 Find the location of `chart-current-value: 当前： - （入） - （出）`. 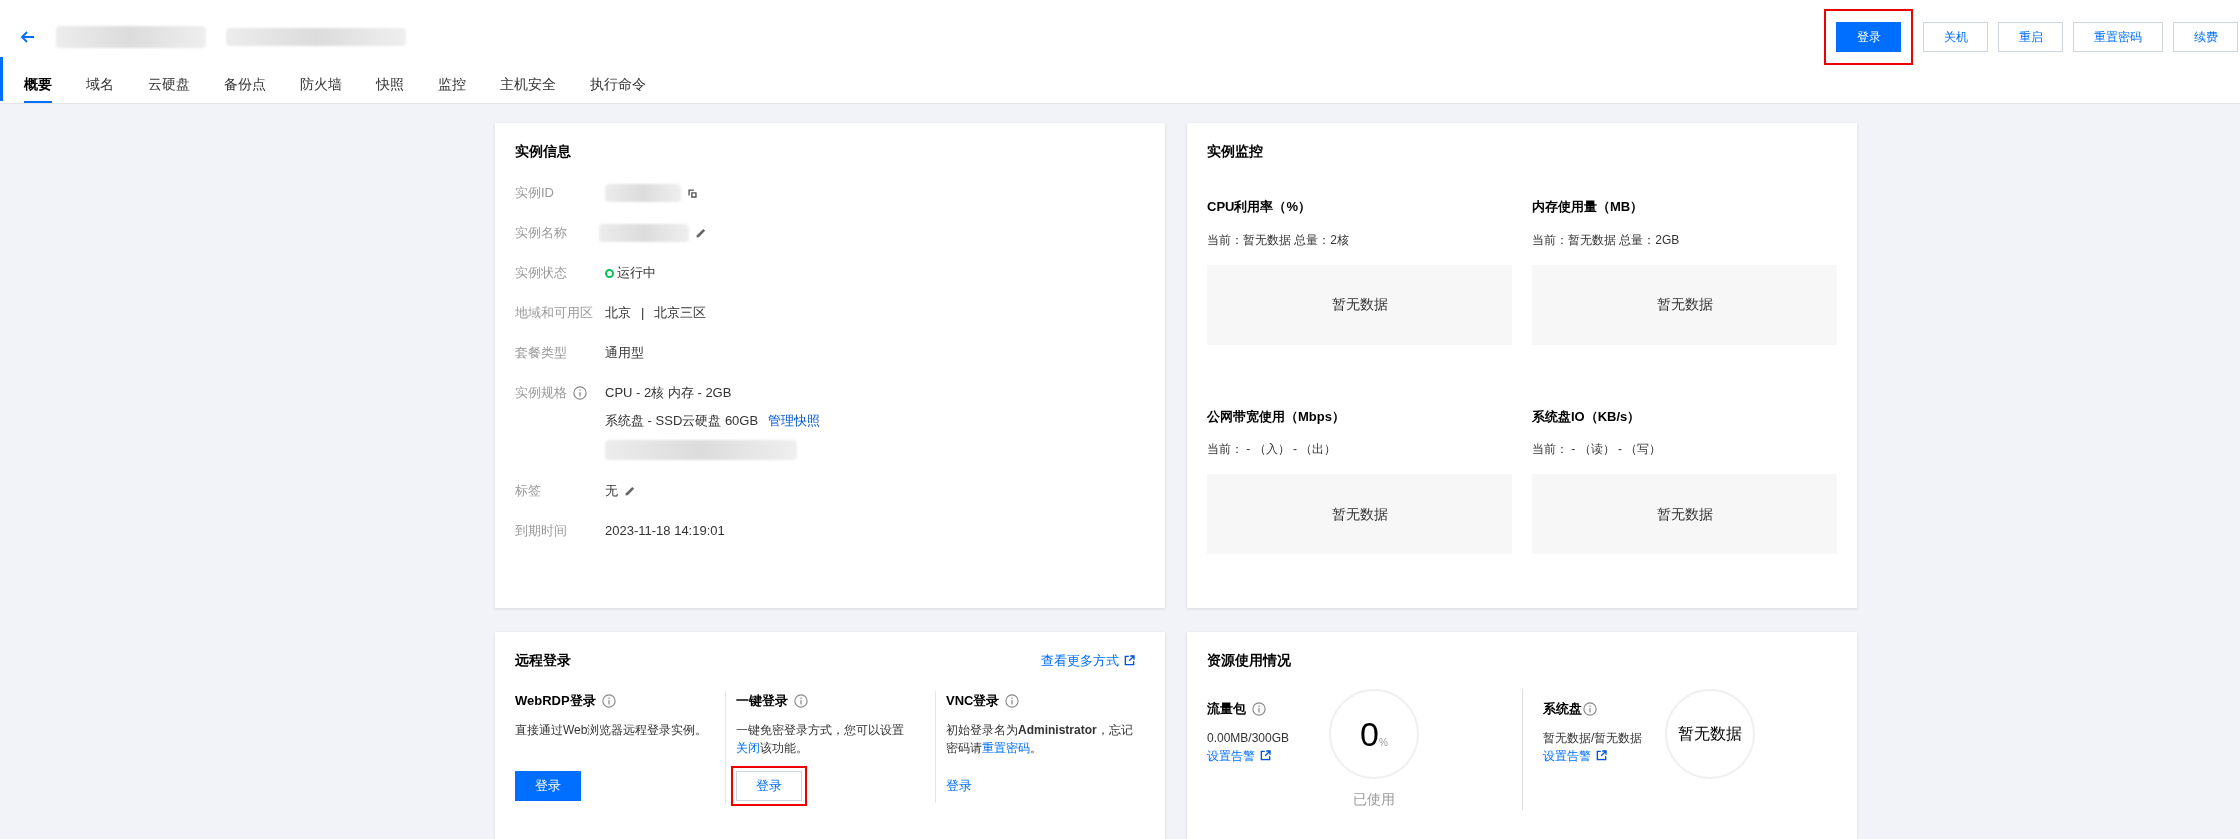

chart-current-value: 当前： - （入） - （出） is located at coordinates (1272, 449).